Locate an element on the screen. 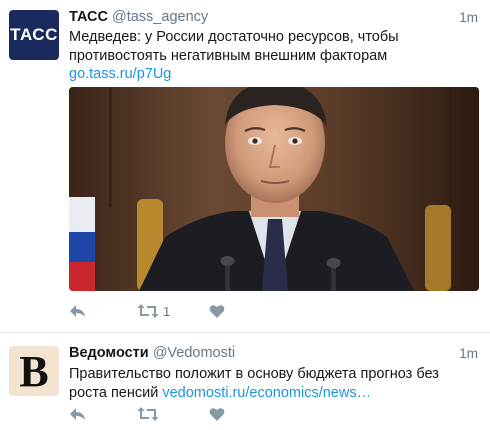 This screenshot has width=490, height=430. tweet-header: ТАСС @tass_agency is located at coordinates (138, 17).